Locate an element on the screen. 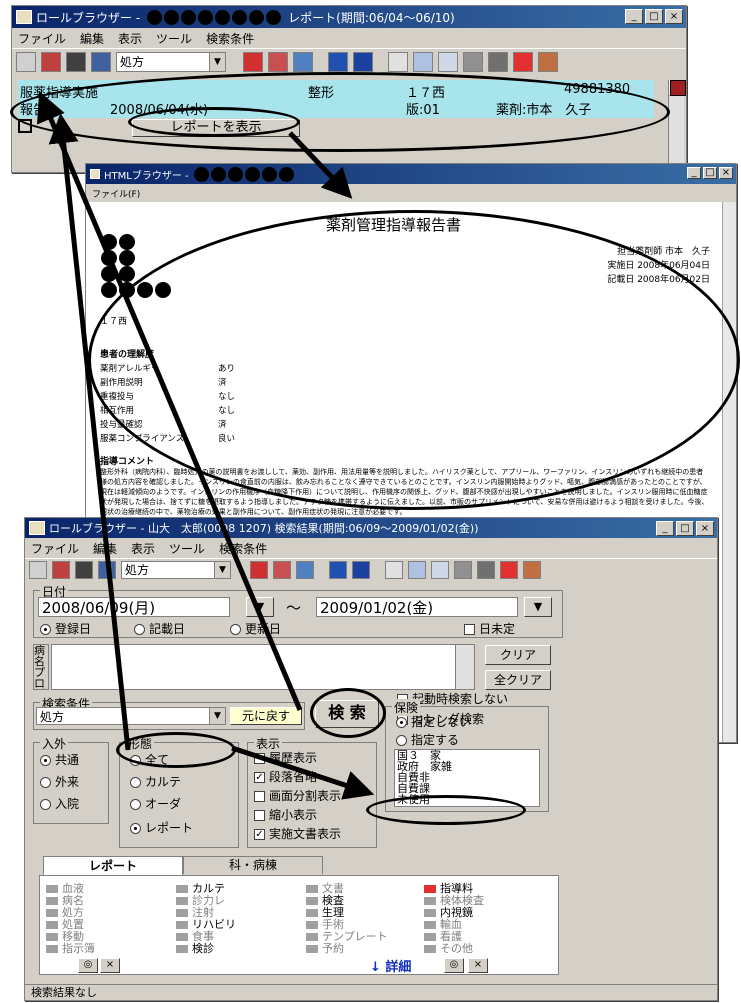  ins-specify-radio: 指定する is located at coordinates (427, 739).